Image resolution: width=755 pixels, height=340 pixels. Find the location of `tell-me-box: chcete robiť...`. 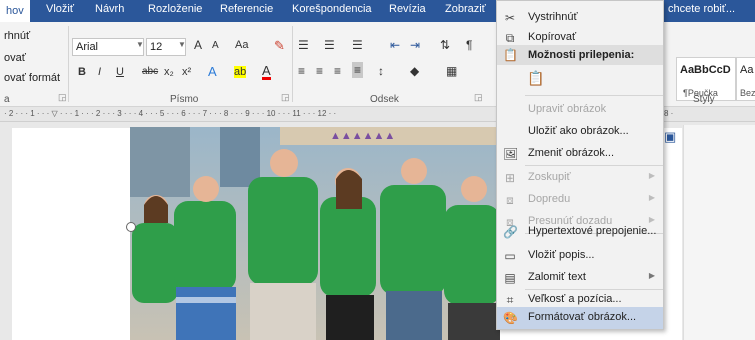

tell-me-box: chcete robiť... is located at coordinates (701, 9).